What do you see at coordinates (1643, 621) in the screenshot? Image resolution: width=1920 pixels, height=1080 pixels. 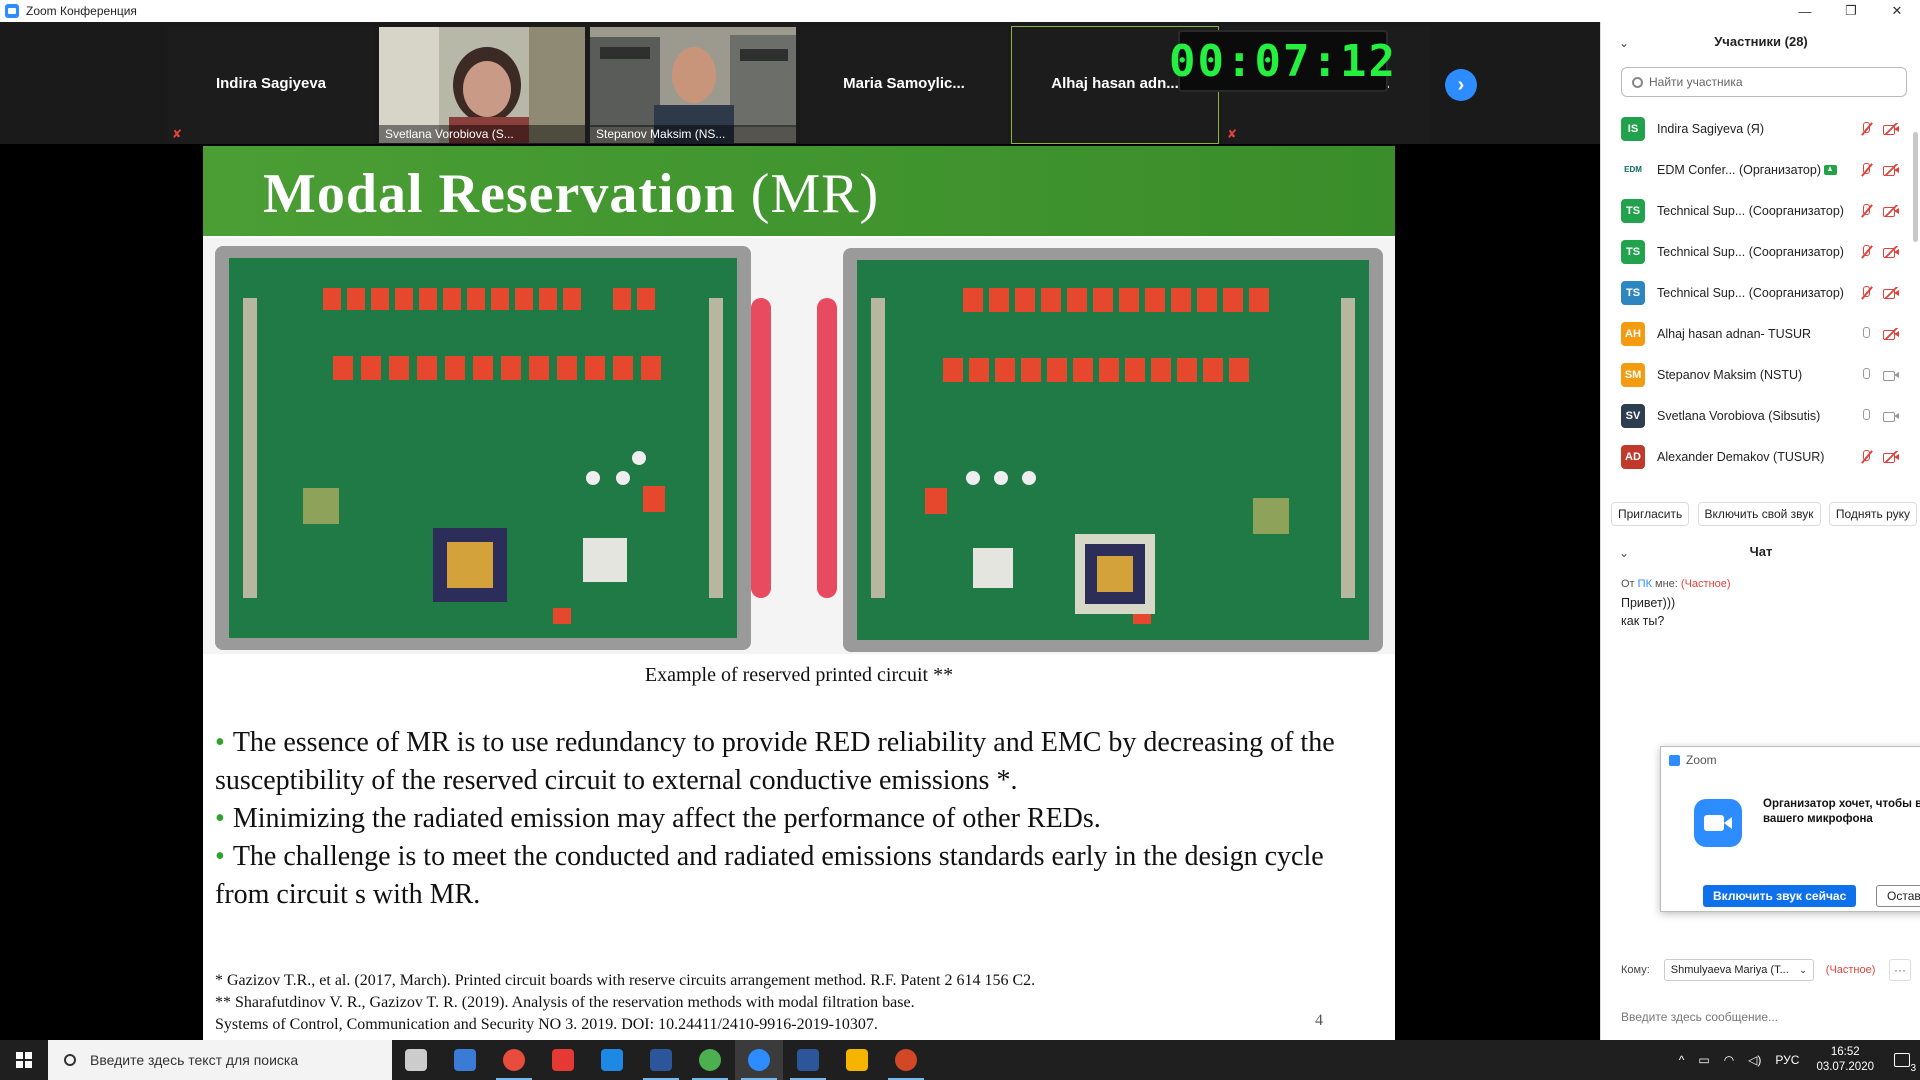 I see `chat-message: как ты?` at bounding box center [1643, 621].